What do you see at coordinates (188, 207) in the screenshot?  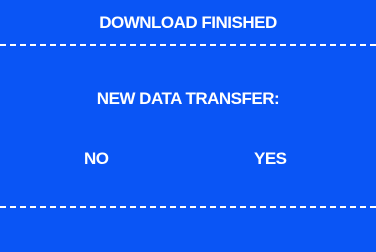 I see `bottom-divider` at bounding box center [188, 207].